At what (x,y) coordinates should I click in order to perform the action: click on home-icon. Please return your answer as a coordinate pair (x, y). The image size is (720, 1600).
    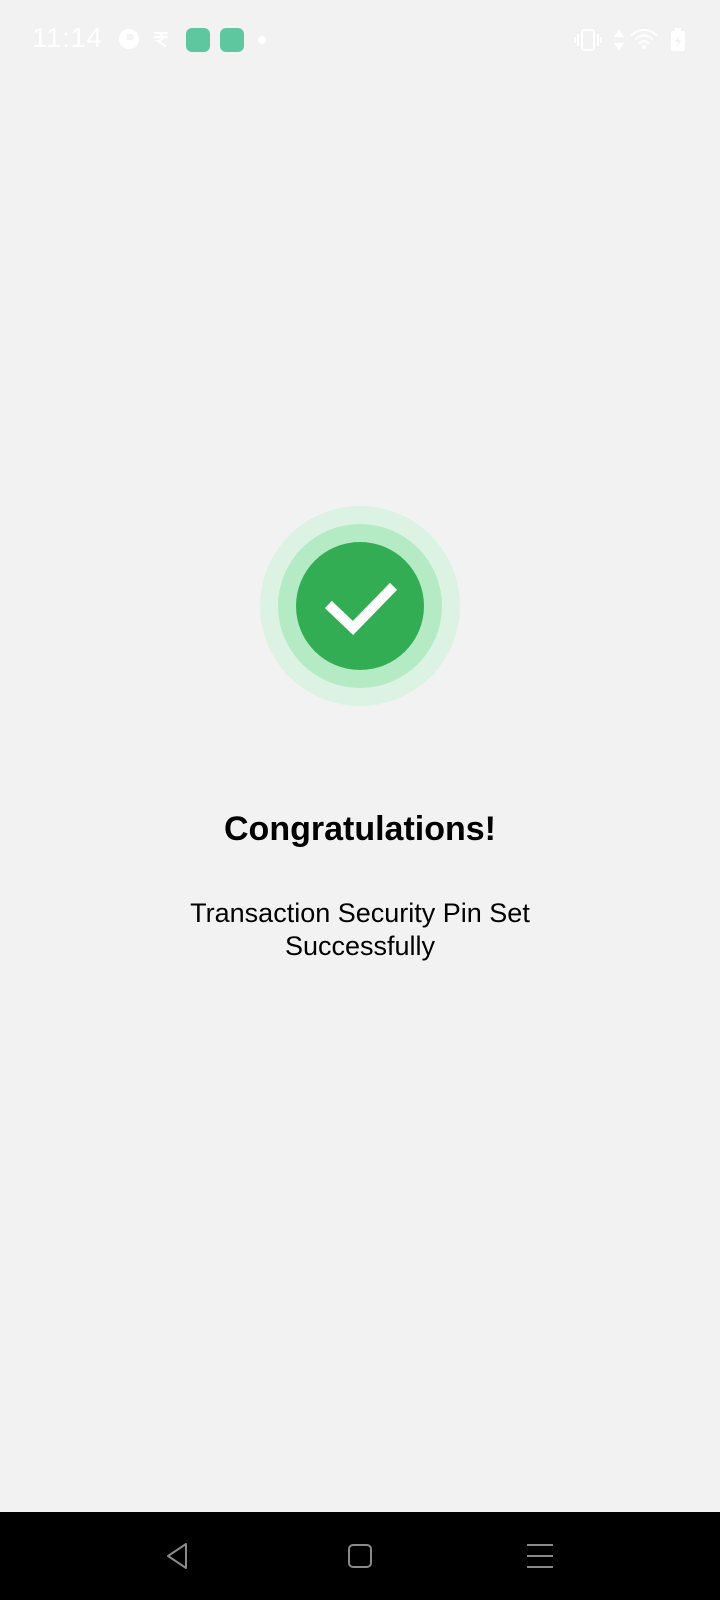
    Looking at the image, I should click on (360, 1556).